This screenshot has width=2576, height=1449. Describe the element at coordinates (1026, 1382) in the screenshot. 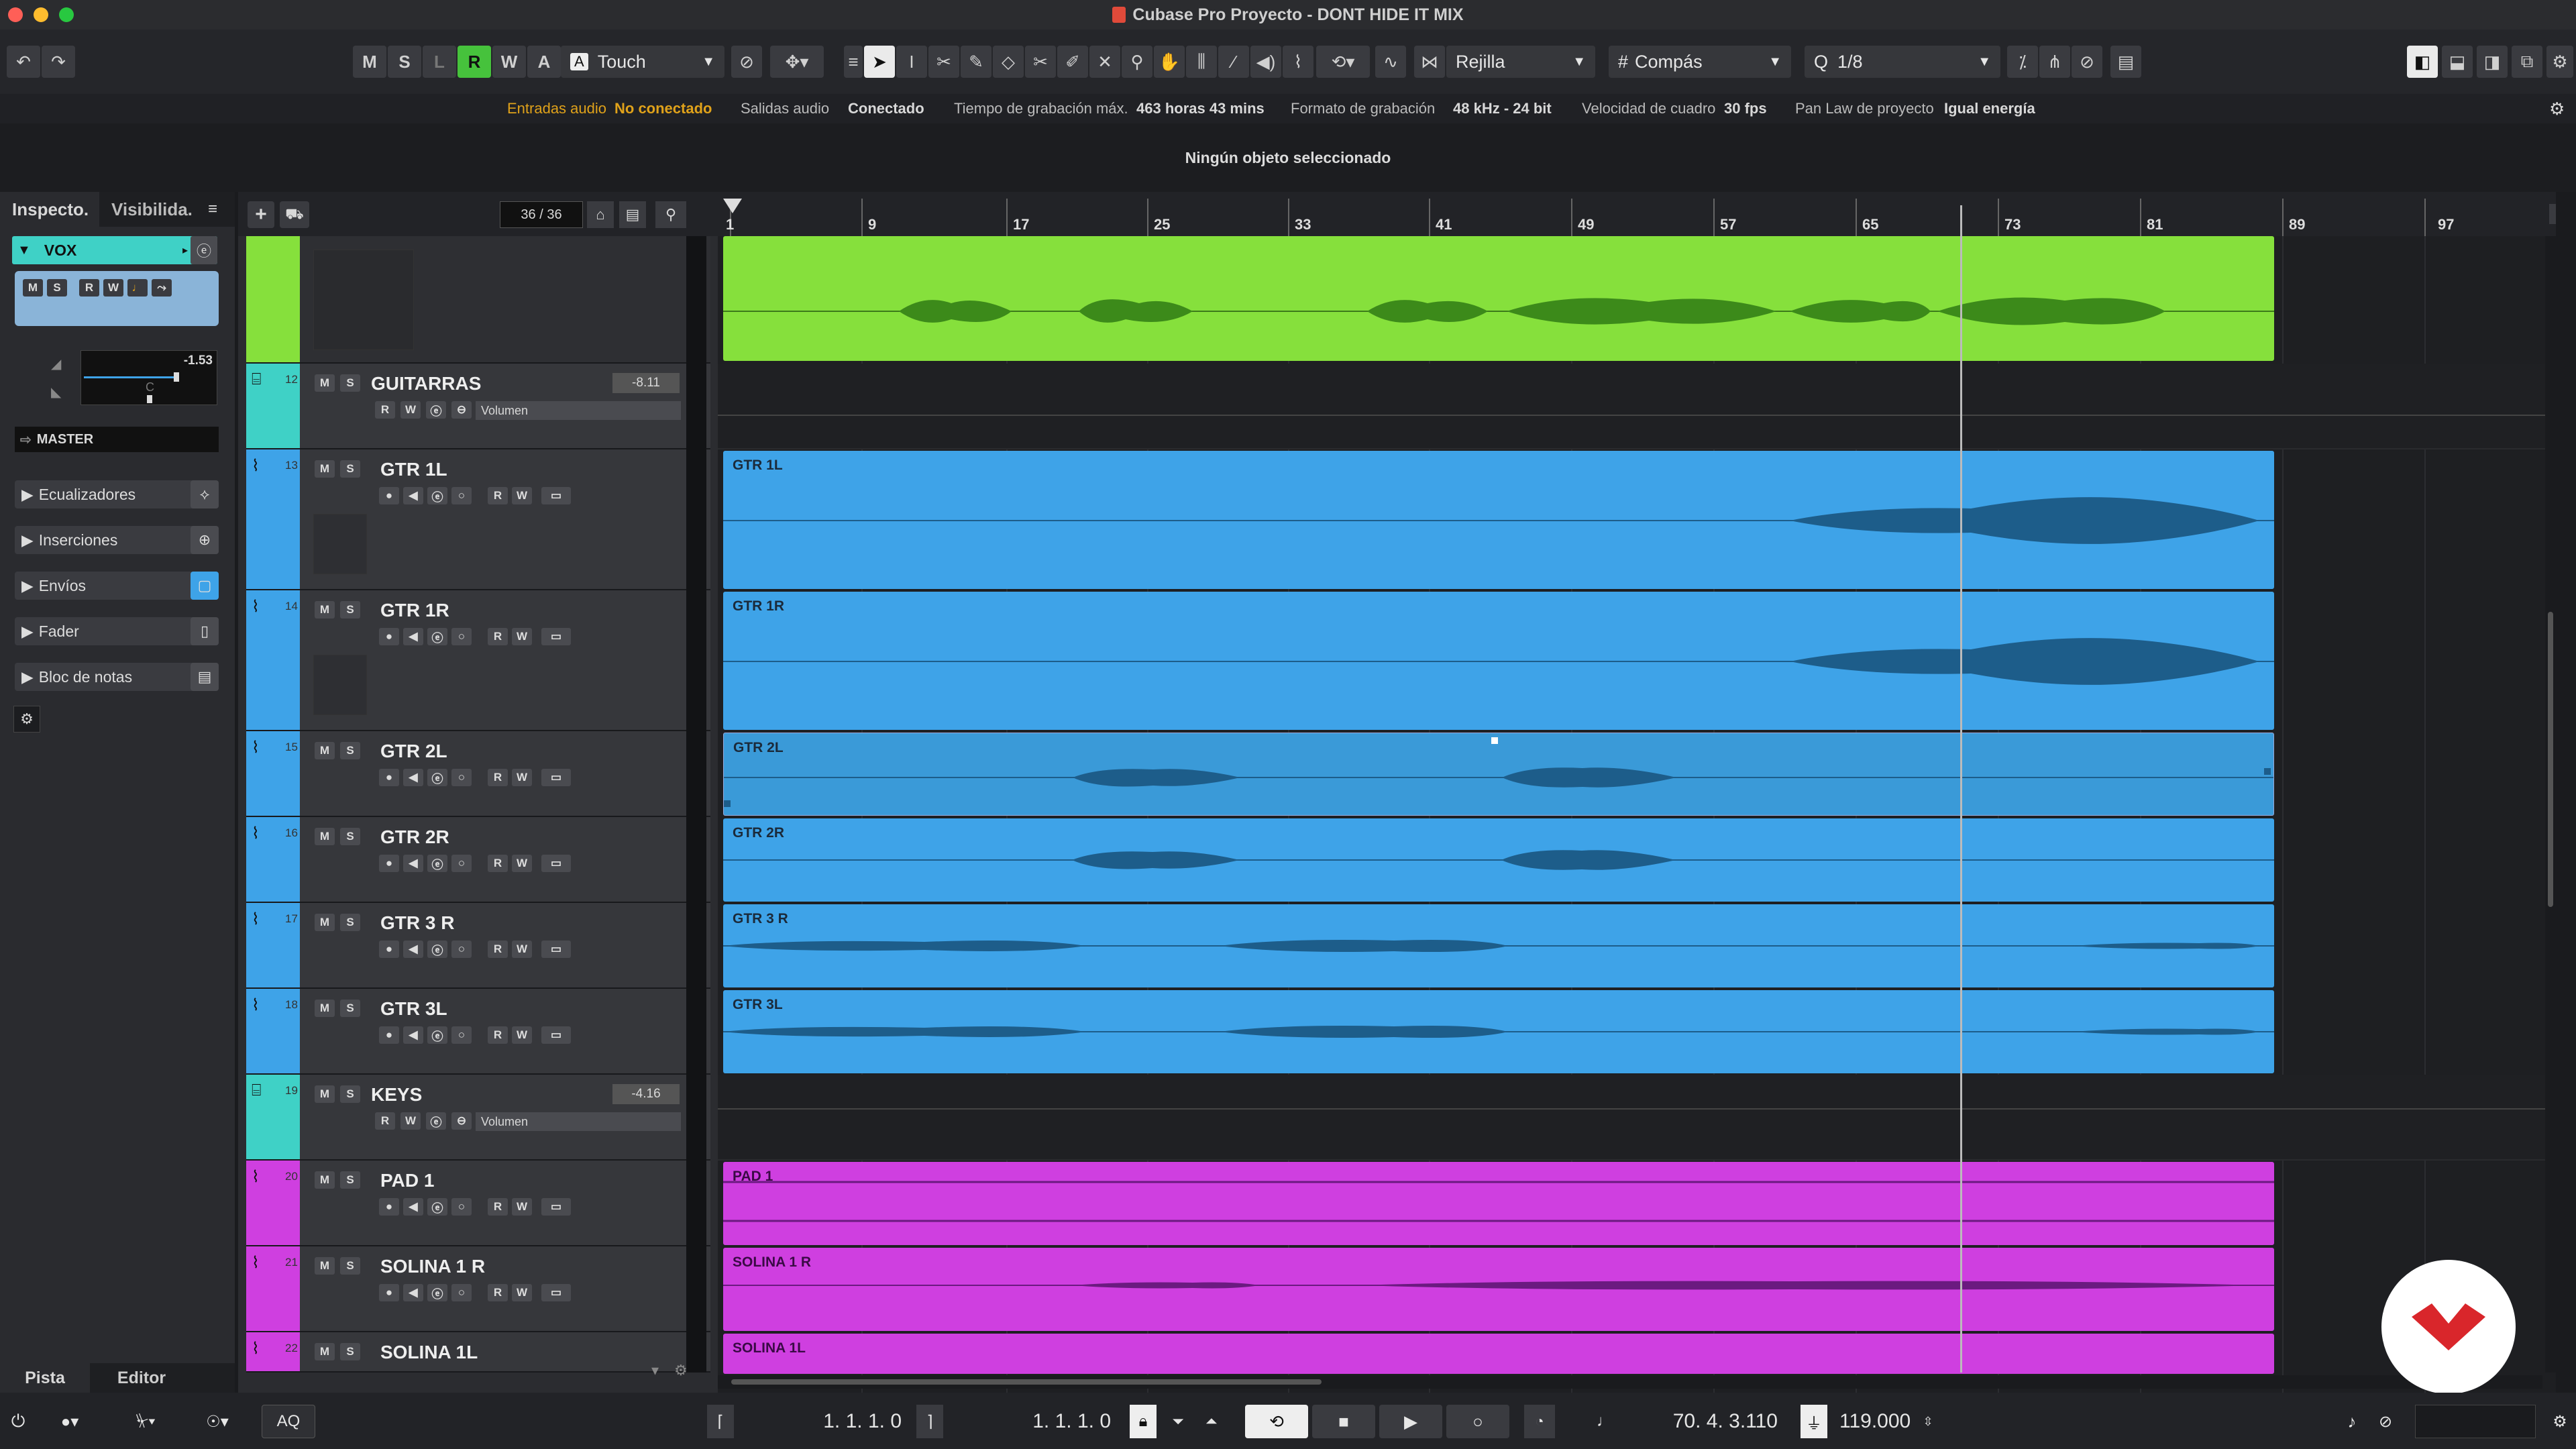

I see `horizontal-scroll-thumb` at that location.